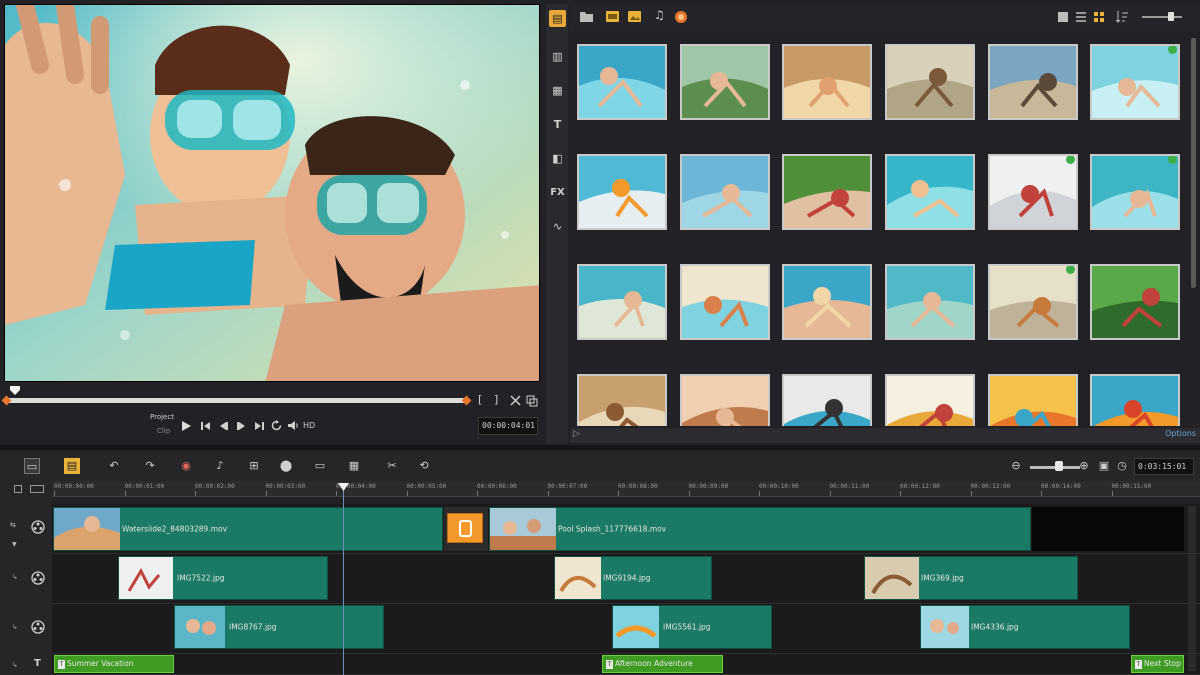 This screenshot has width=1200, height=675. What do you see at coordinates (480, 399) in the screenshot?
I see `mark-in-button: [` at bounding box center [480, 399].